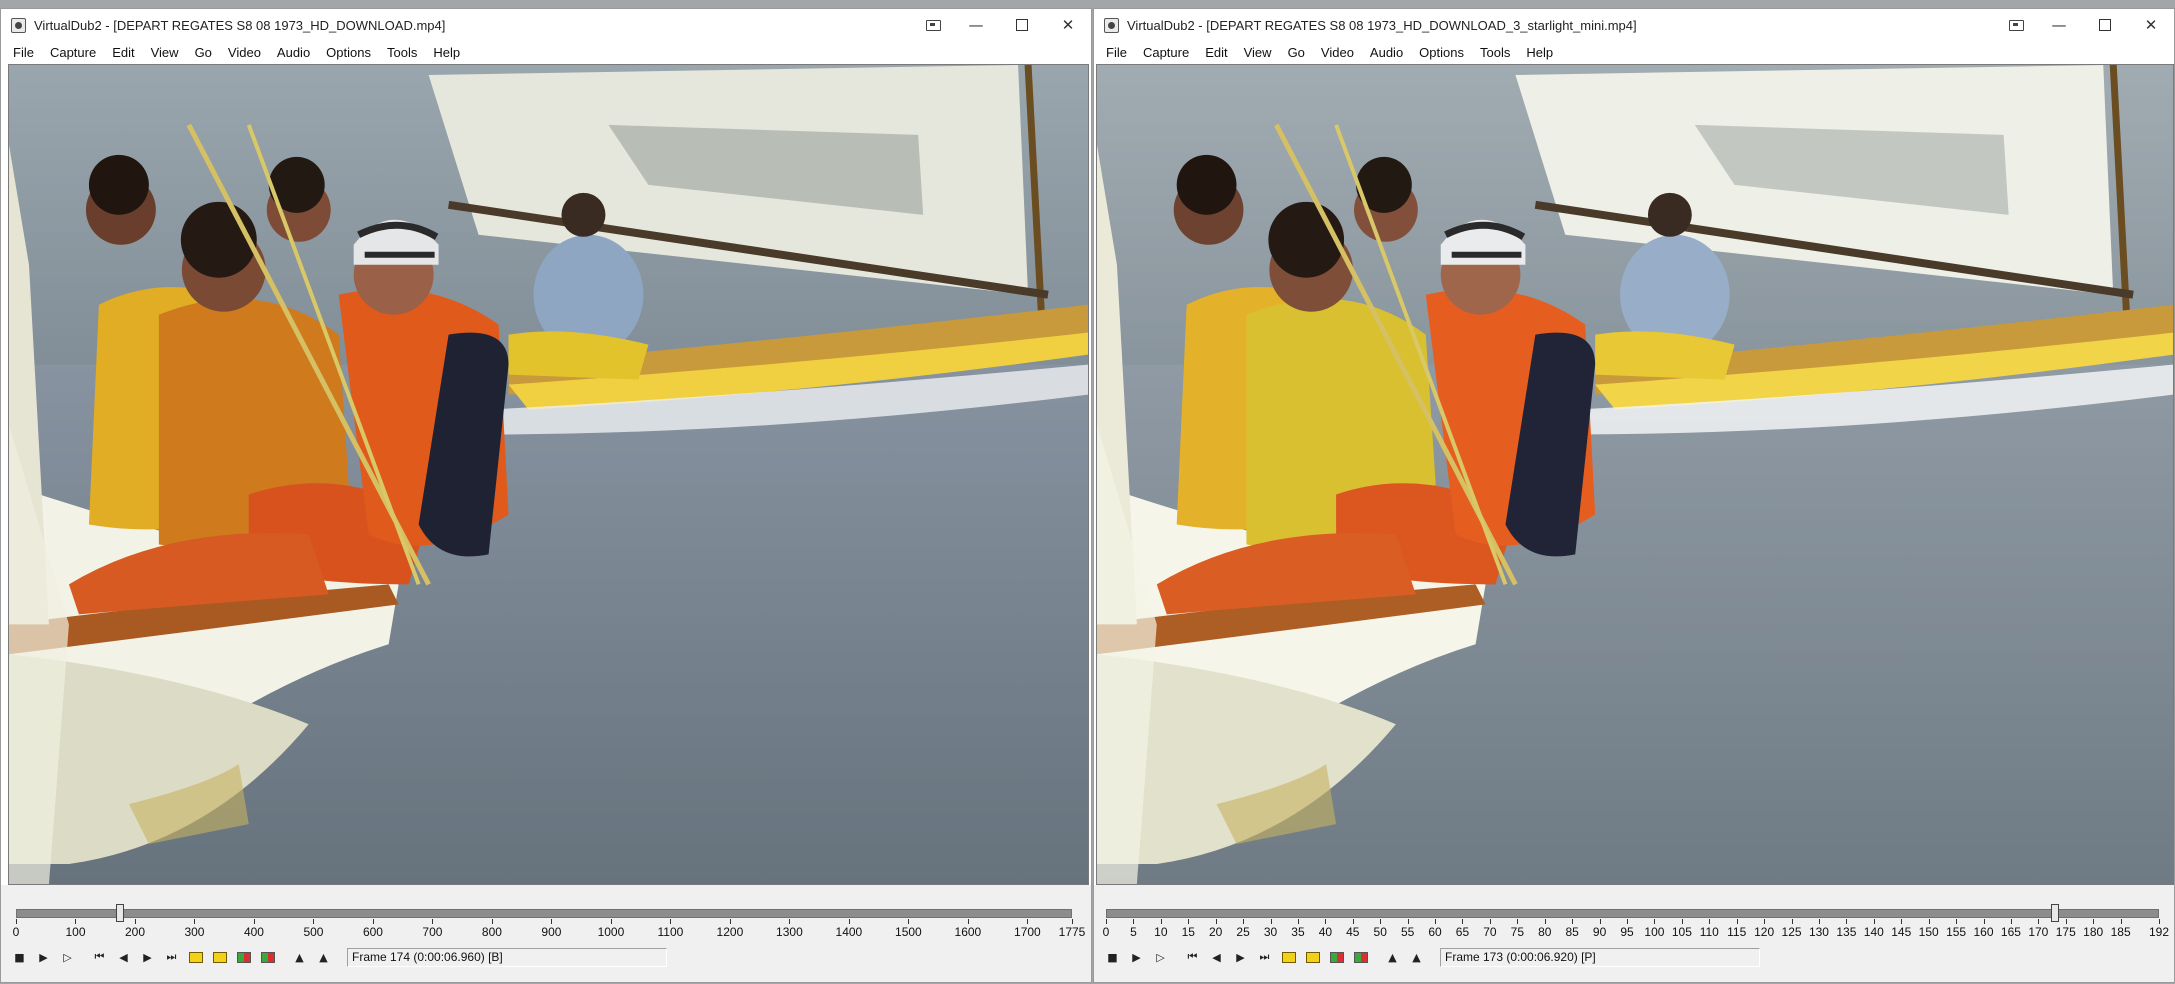 The image size is (2175, 984). What do you see at coordinates (1928, 932) in the screenshot?
I see `timeline-tick-label: 150` at bounding box center [1928, 932].